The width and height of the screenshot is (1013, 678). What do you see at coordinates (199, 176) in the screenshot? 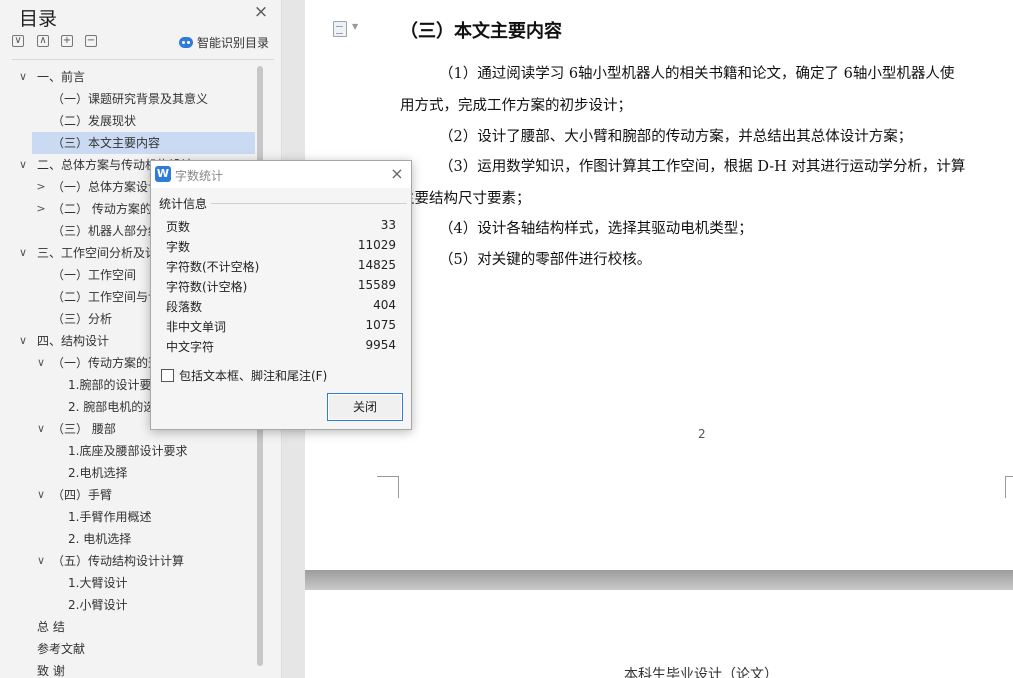
I see `dialog-title: 字数统计` at bounding box center [199, 176].